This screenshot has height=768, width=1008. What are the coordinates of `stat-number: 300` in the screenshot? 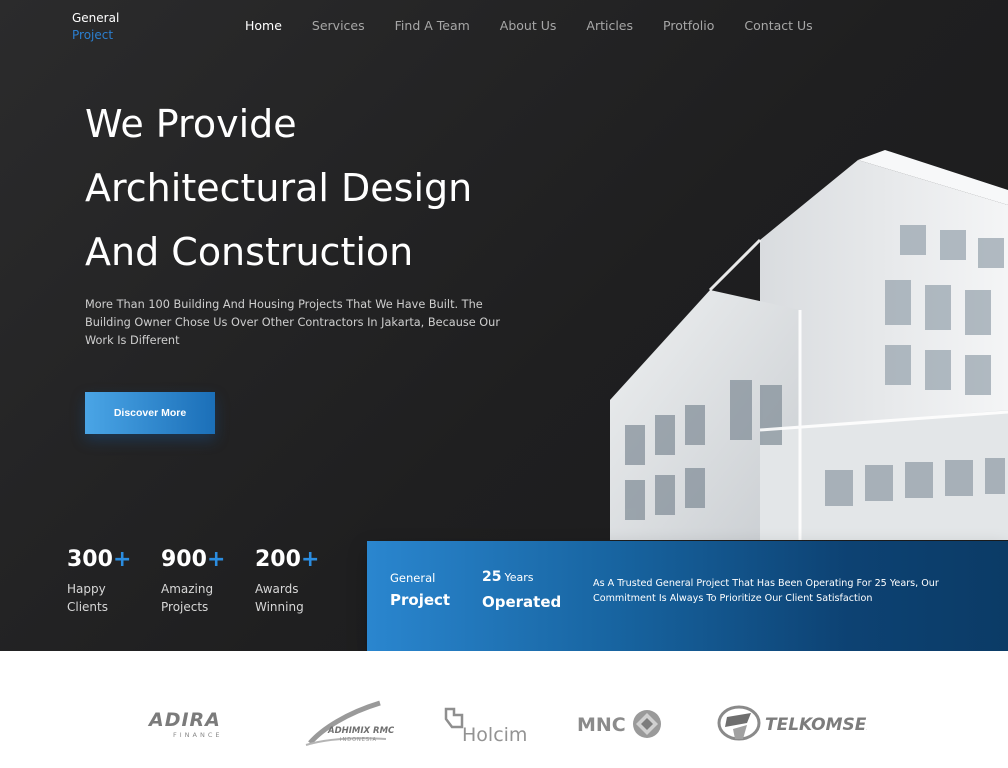 It's located at (90, 559).